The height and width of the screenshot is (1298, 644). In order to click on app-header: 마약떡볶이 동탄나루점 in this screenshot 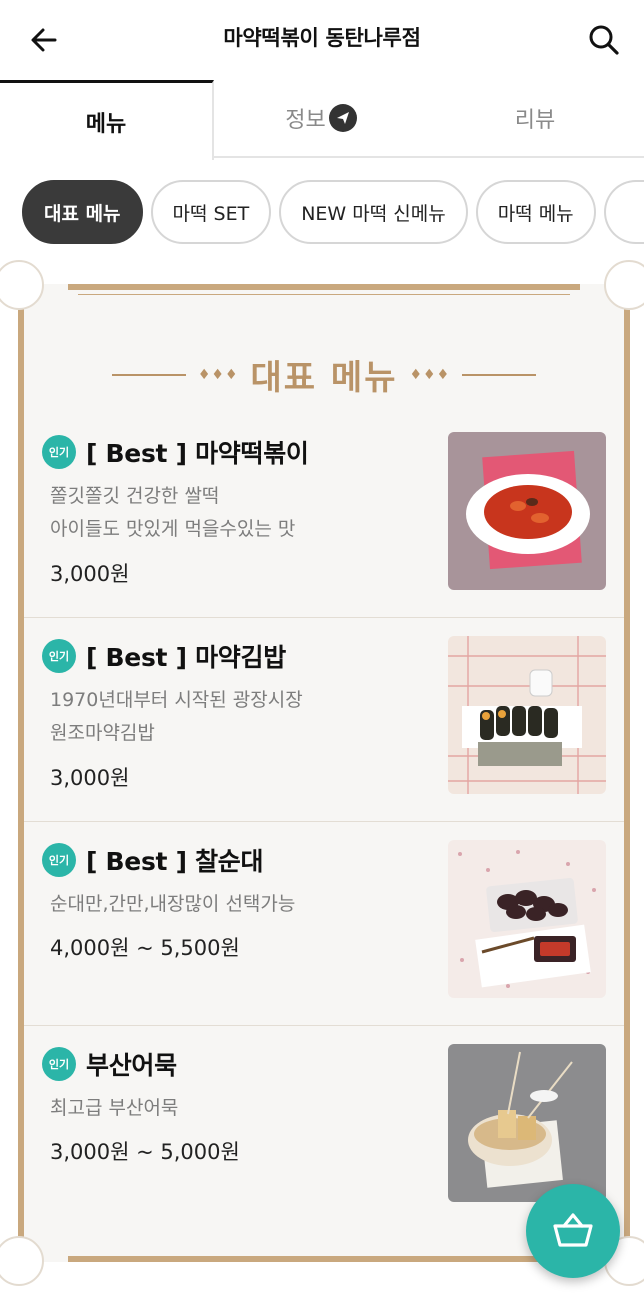, I will do `click(322, 40)`.